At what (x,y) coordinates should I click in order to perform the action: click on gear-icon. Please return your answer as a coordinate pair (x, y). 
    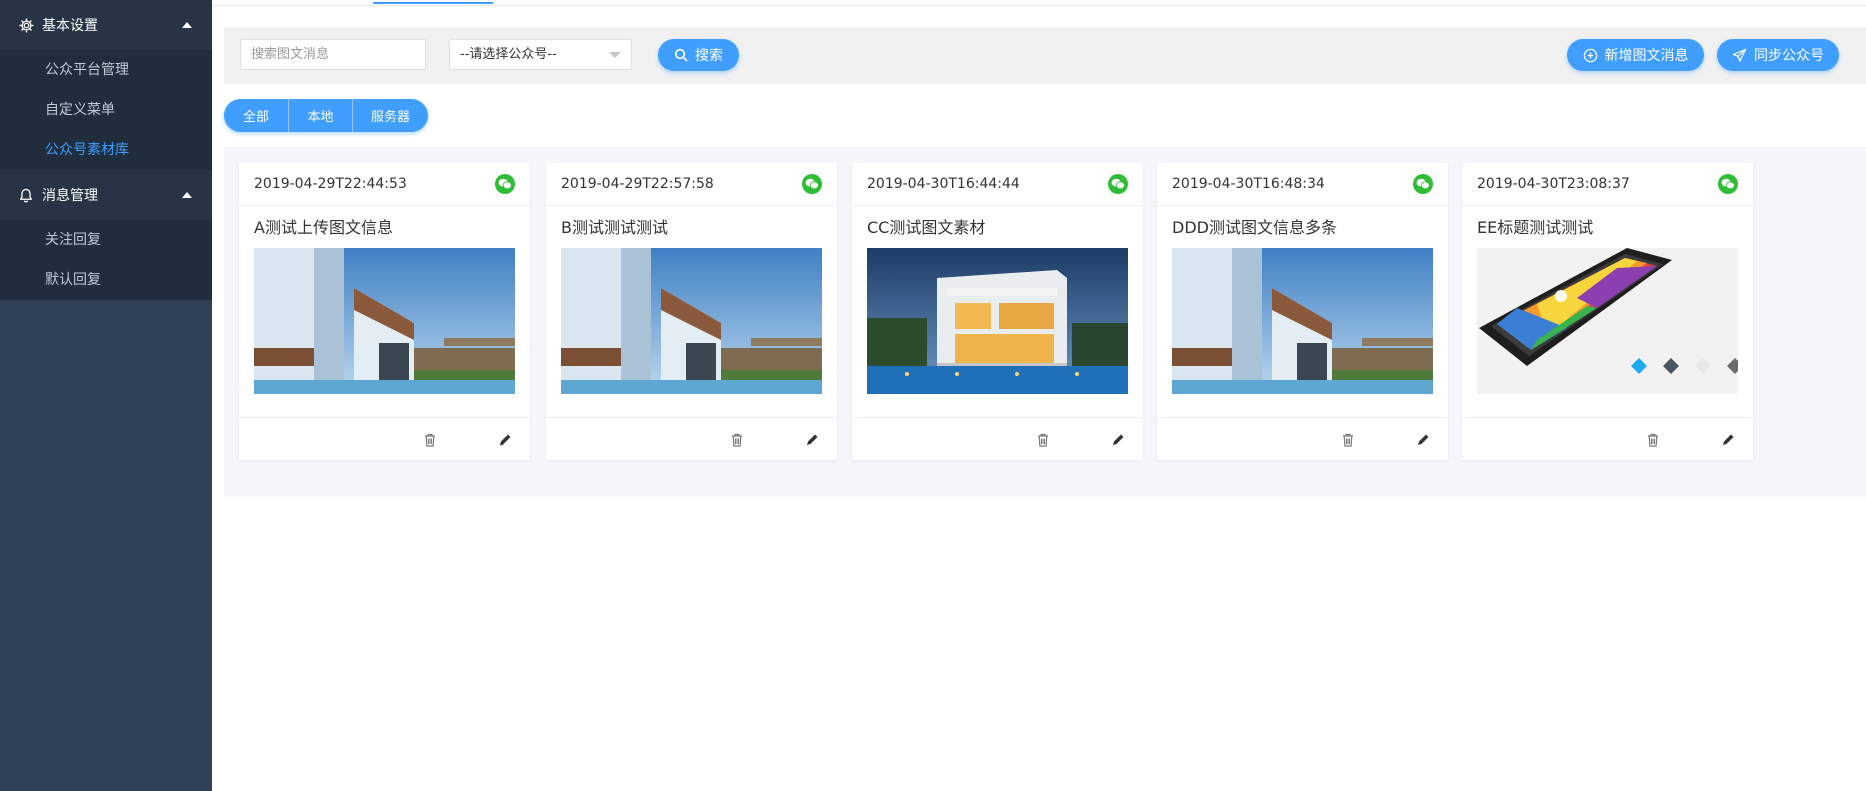
    Looking at the image, I should click on (26, 25).